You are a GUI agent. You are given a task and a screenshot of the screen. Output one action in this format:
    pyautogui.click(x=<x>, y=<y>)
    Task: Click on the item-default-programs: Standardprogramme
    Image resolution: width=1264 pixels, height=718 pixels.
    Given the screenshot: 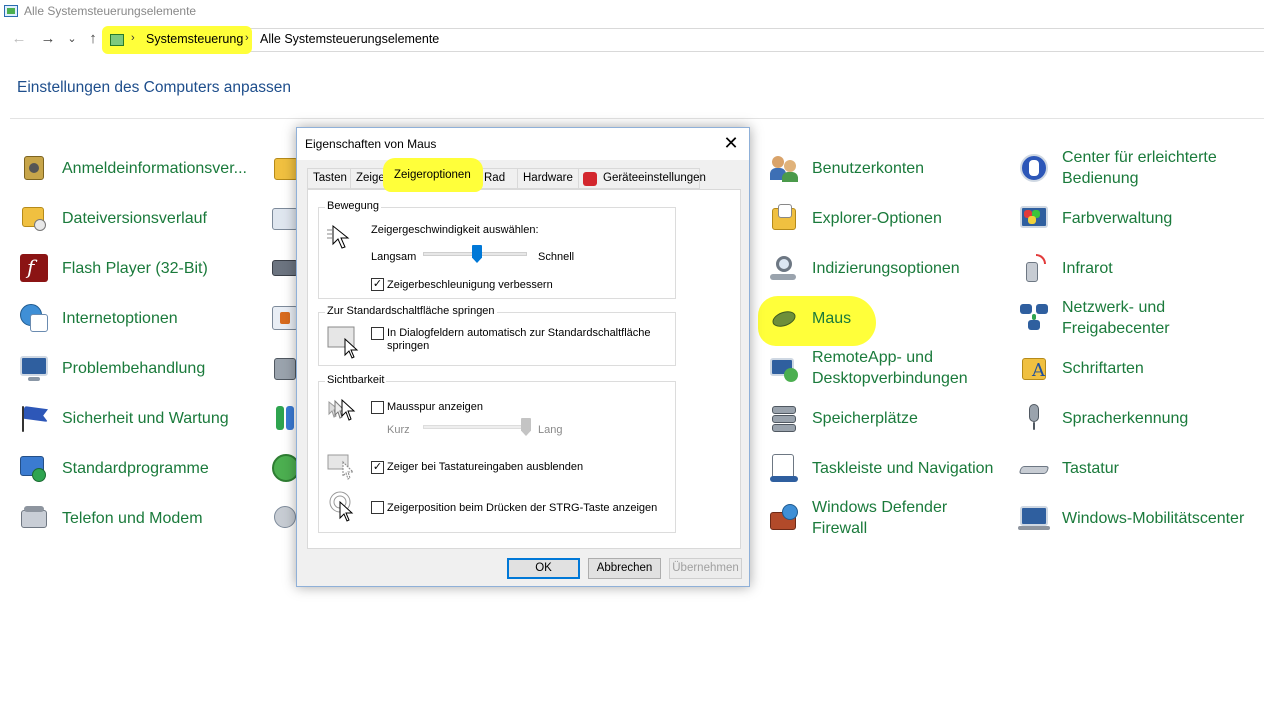 What is the action you would take?
    pyautogui.click(x=113, y=468)
    